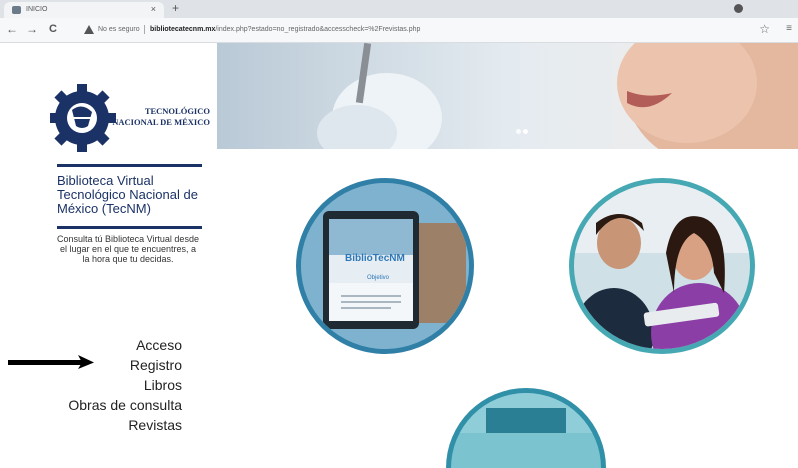 The width and height of the screenshot is (798, 468). Describe the element at coordinates (789, 28) in the screenshot. I see `extensions-icon: ≡` at that location.